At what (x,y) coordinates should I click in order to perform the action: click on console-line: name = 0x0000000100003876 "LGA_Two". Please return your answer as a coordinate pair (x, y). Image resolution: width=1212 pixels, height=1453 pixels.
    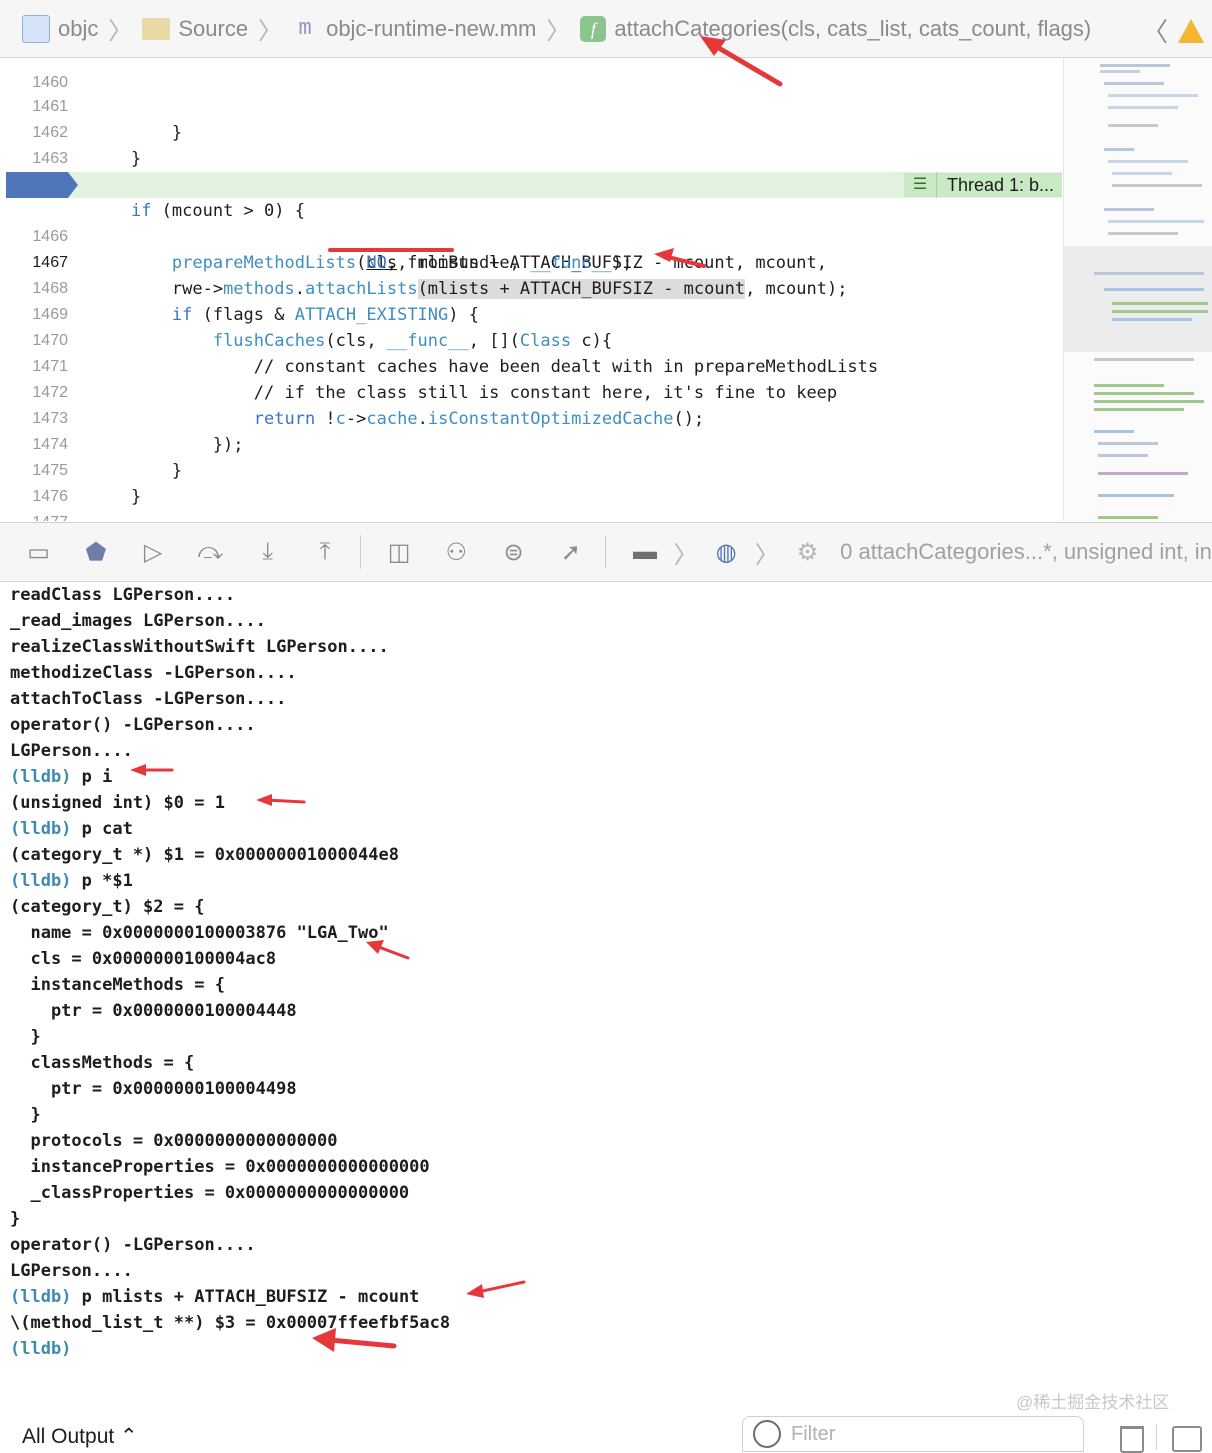
    Looking at the image, I should click on (199, 933).